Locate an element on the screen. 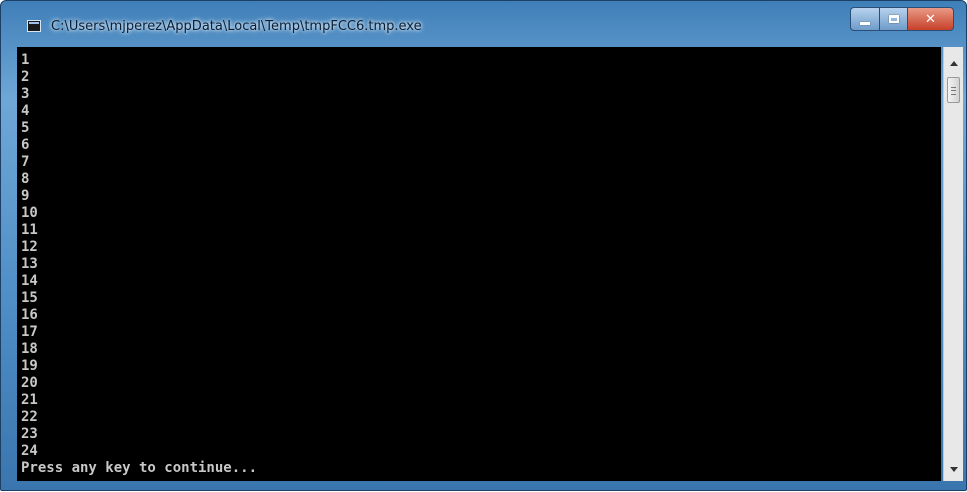 Image resolution: width=967 pixels, height=492 pixels. maximize-button is located at coordinates (894, 19).